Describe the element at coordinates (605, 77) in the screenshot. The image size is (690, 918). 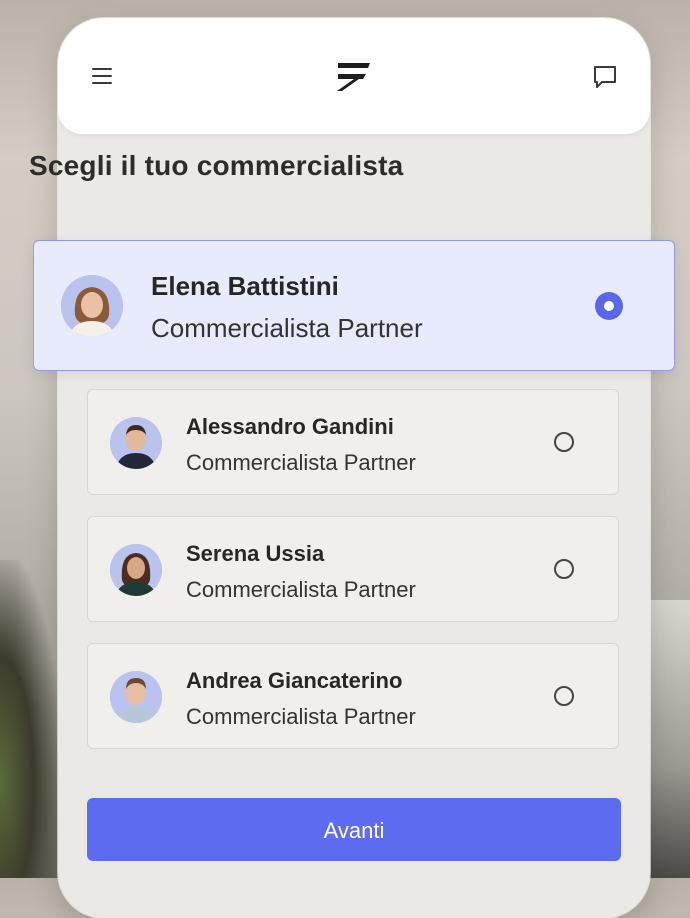
I see `chat-bubble-icon` at that location.